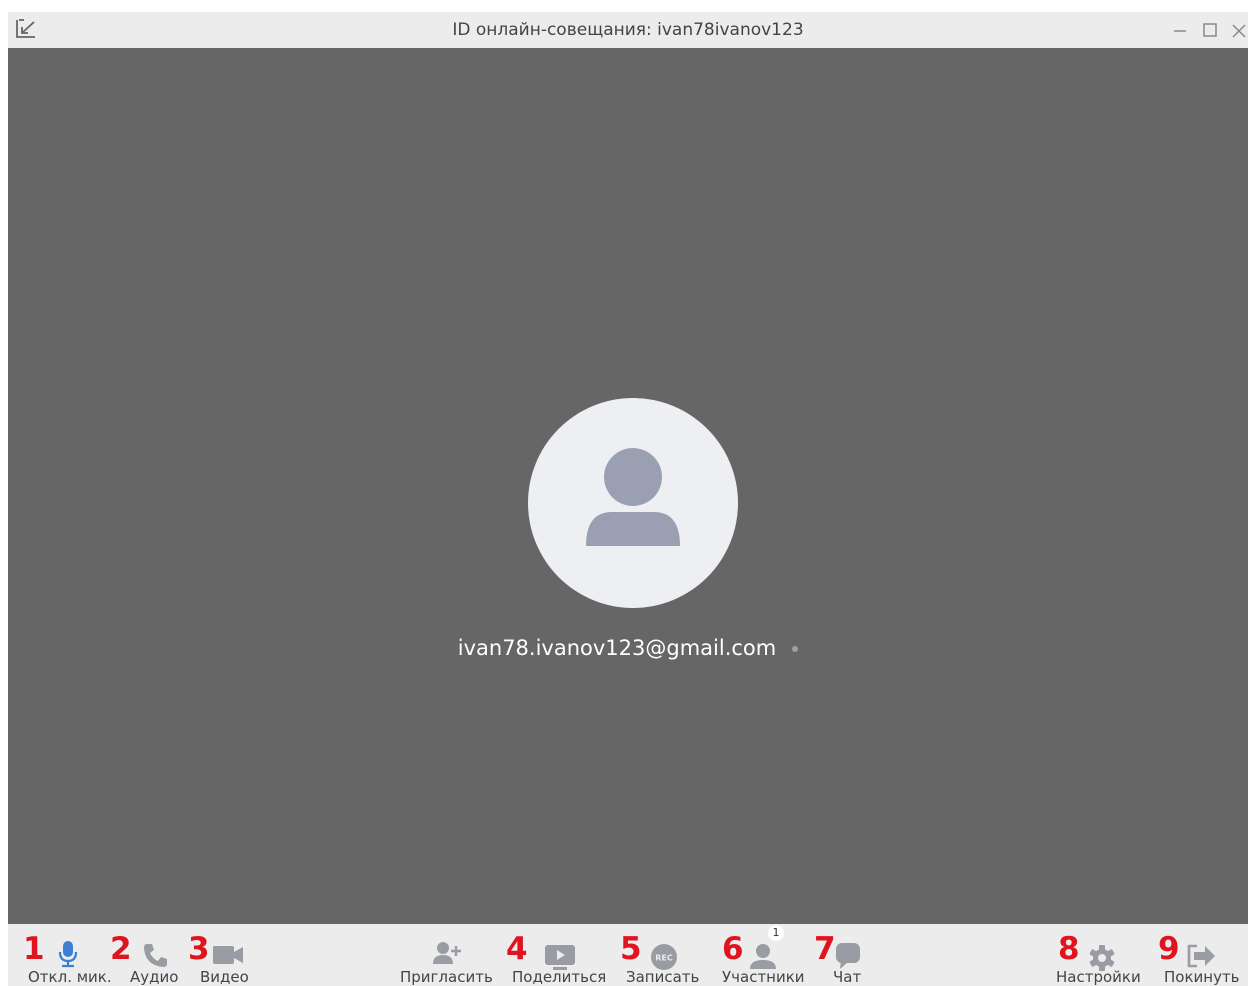  I want to click on marker-2: 2, so click(121, 949).